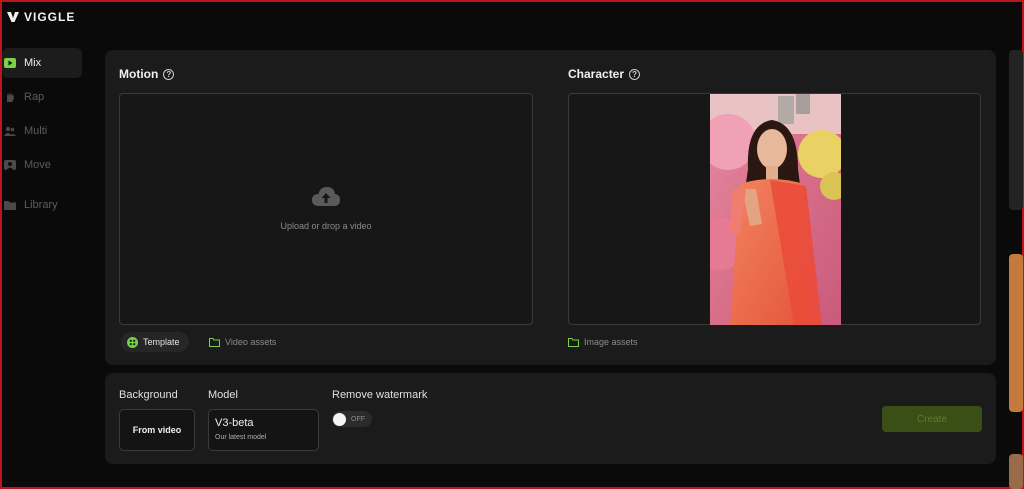 The image size is (1024, 489). Describe the element at coordinates (10, 97) in the screenshot. I see `hand-icon` at that location.